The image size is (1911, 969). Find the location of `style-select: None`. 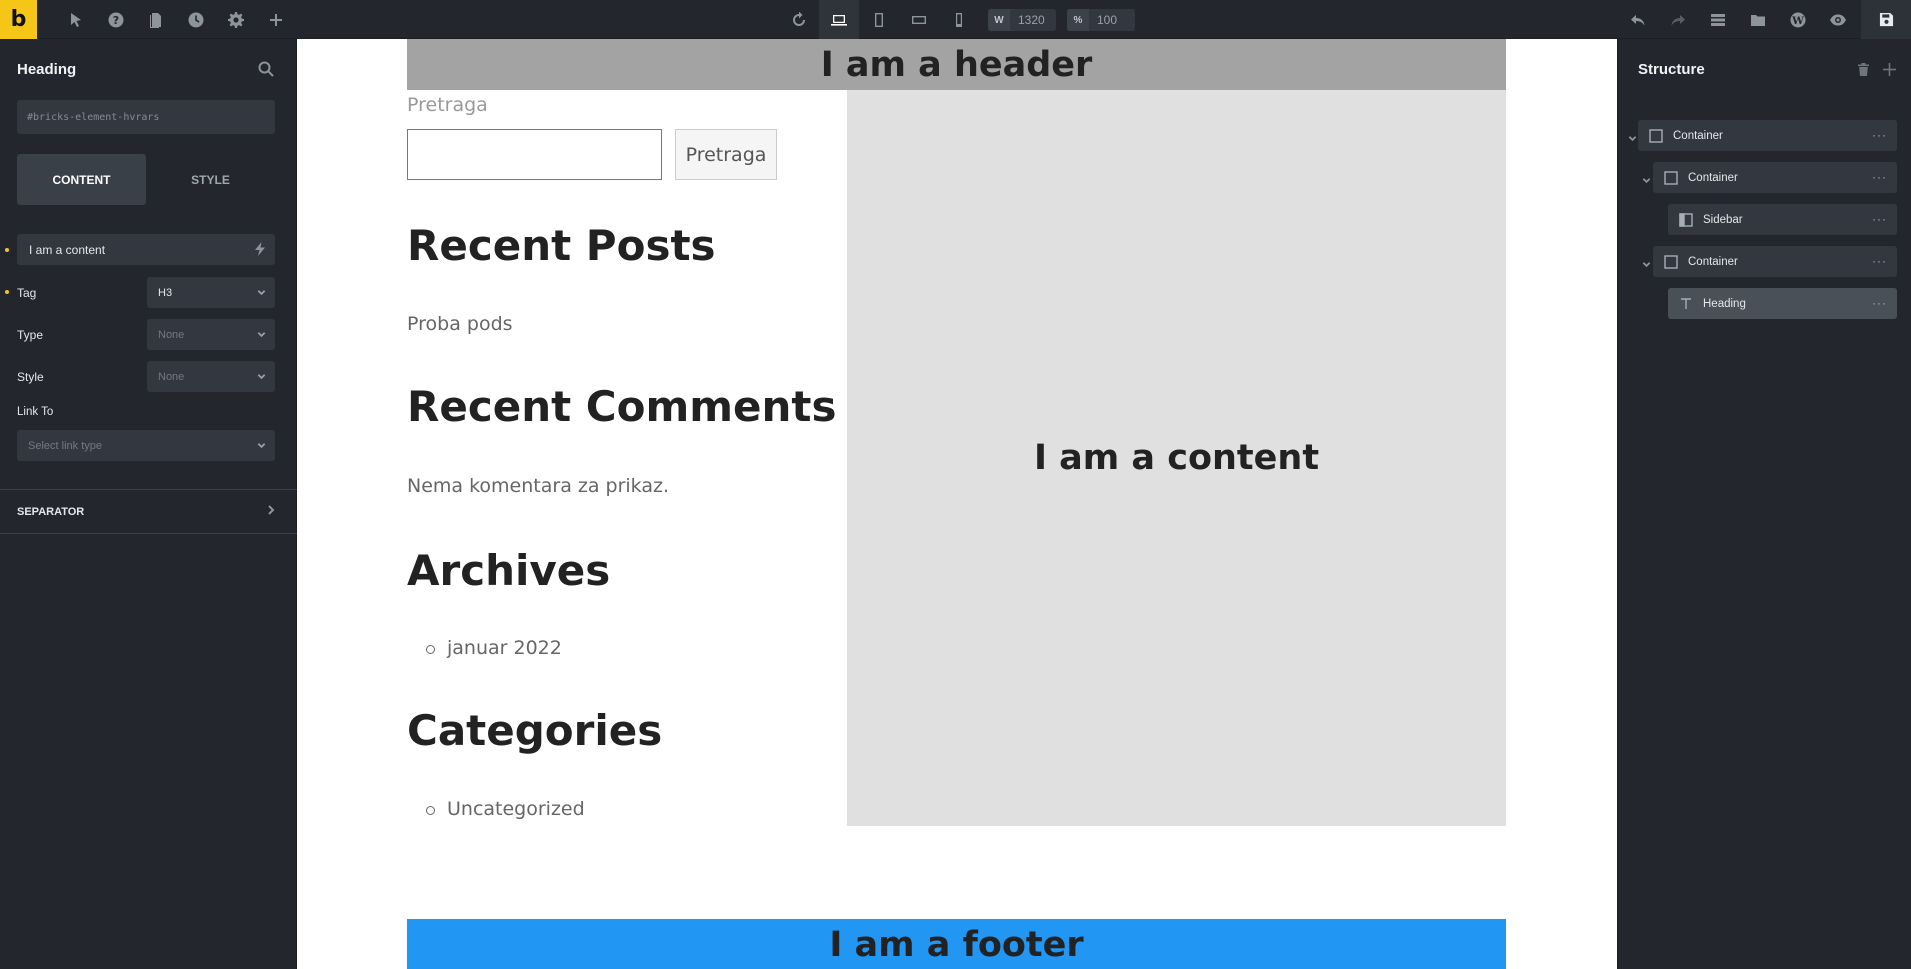

style-select: None is located at coordinates (211, 376).